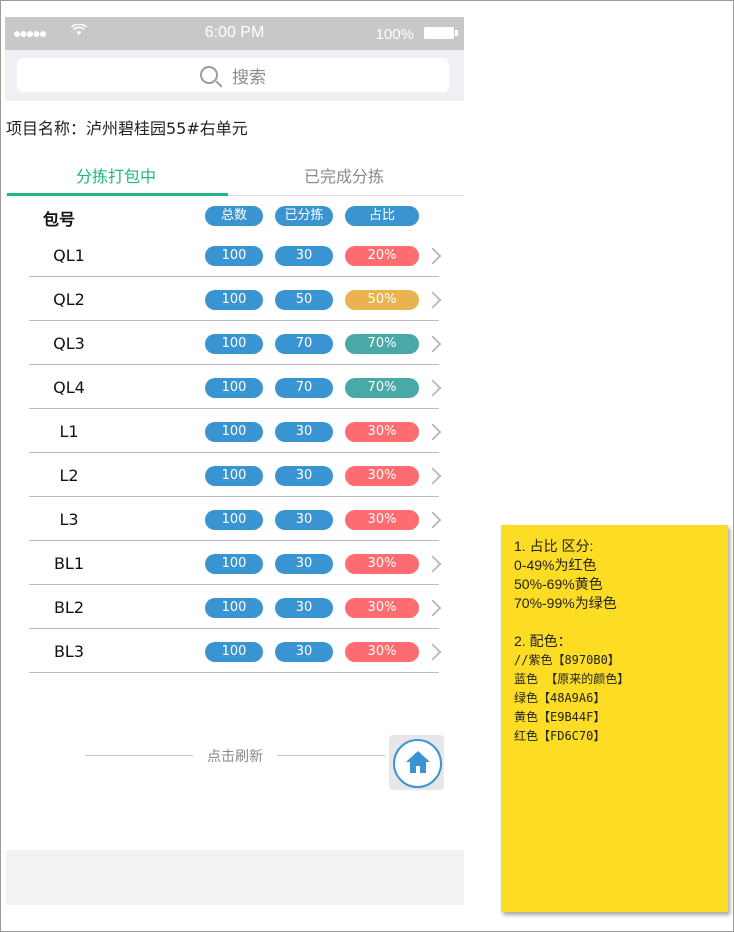 This screenshot has width=734, height=932. I want to click on package-id: L3, so click(69, 519).